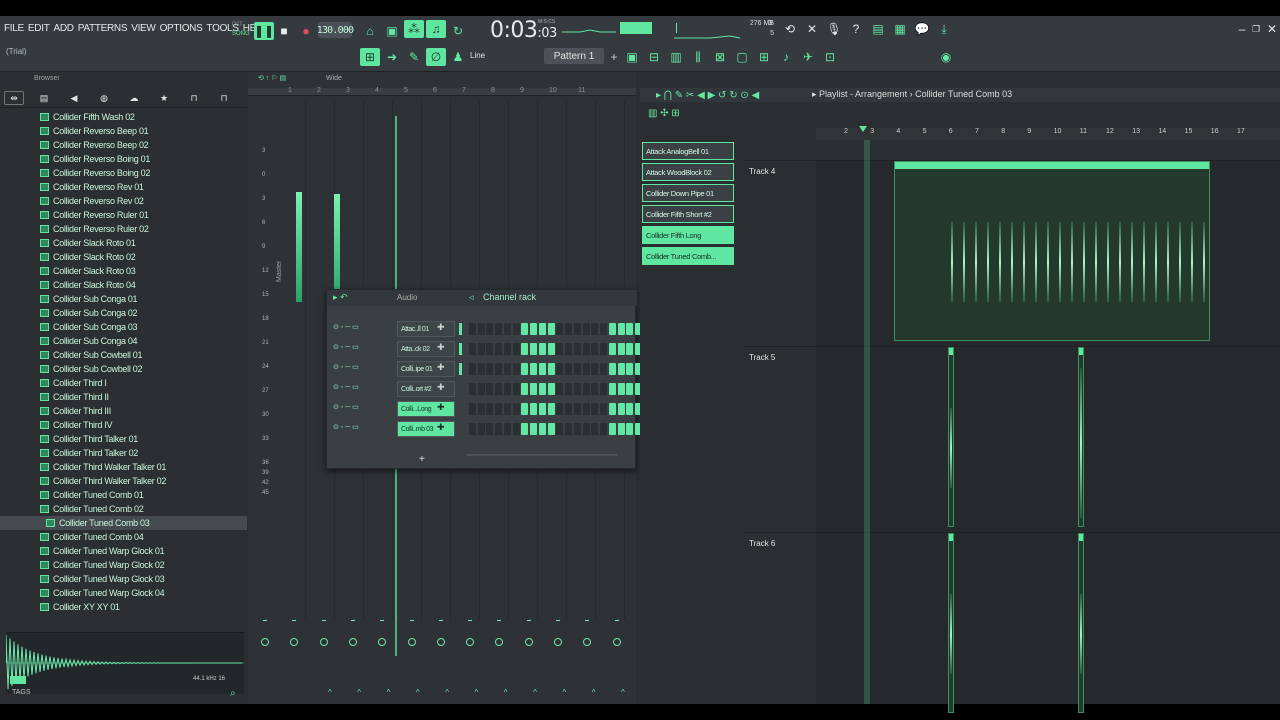 This screenshot has height=720, width=1280. What do you see at coordinates (74, 98) in the screenshot?
I see `plugin-database-icon: ◀` at bounding box center [74, 98].